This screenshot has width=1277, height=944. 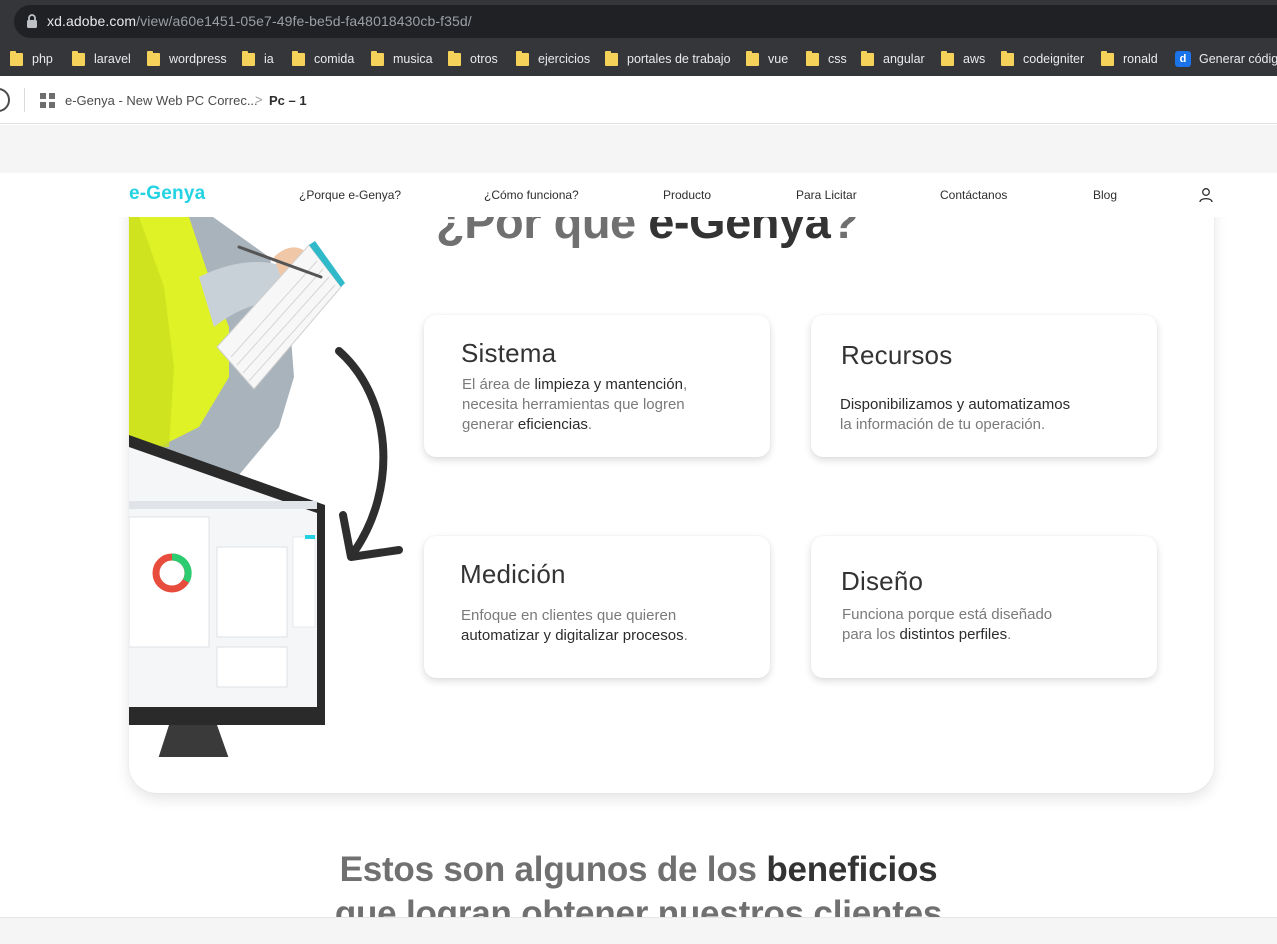 I want to click on app-icon: d, so click(x=1183, y=59).